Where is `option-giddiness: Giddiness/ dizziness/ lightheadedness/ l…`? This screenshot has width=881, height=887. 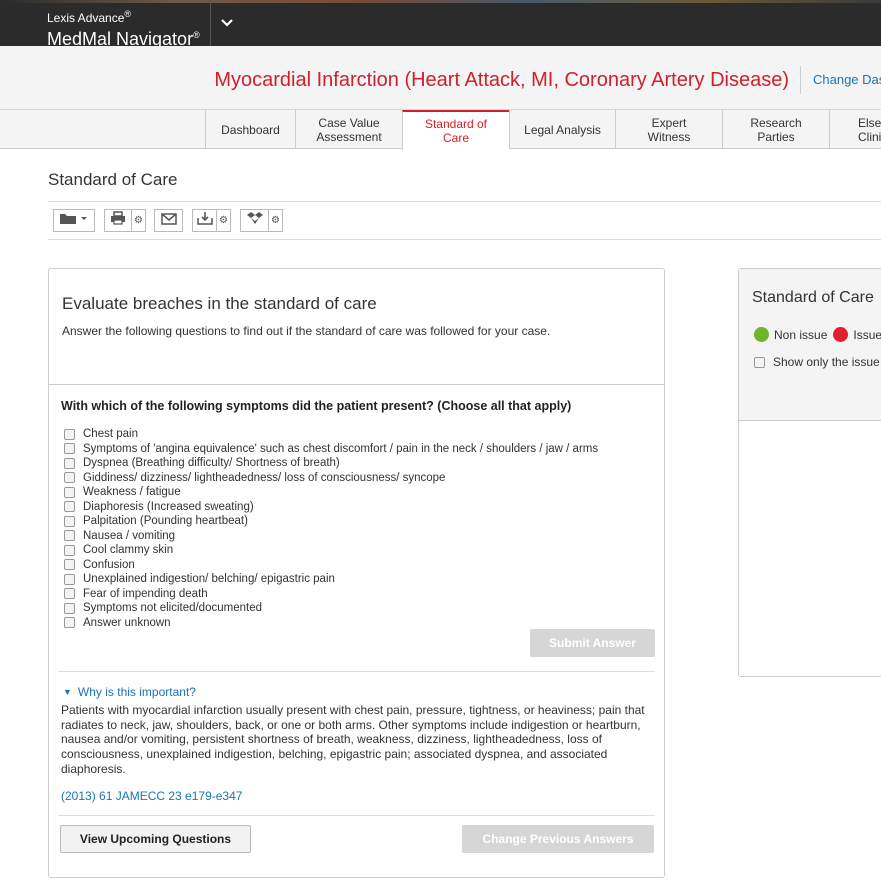 option-giddiness: Giddiness/ dizziness/ lightheadedness/ l… is located at coordinates (254, 478).